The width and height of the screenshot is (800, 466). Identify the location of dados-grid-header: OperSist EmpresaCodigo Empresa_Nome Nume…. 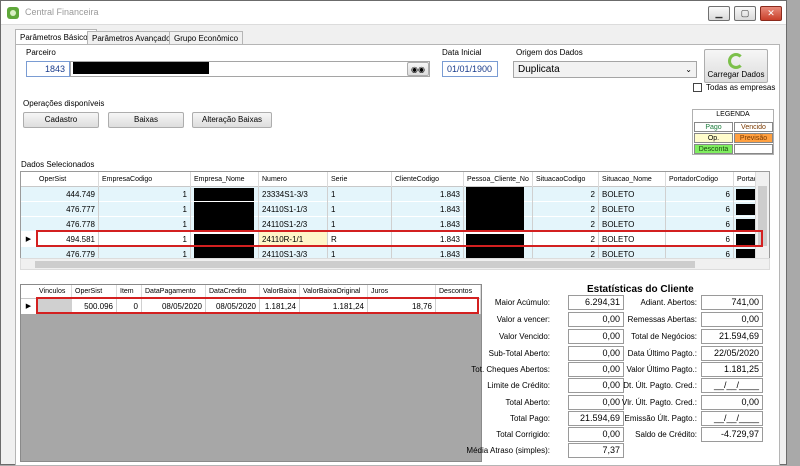
(395, 179).